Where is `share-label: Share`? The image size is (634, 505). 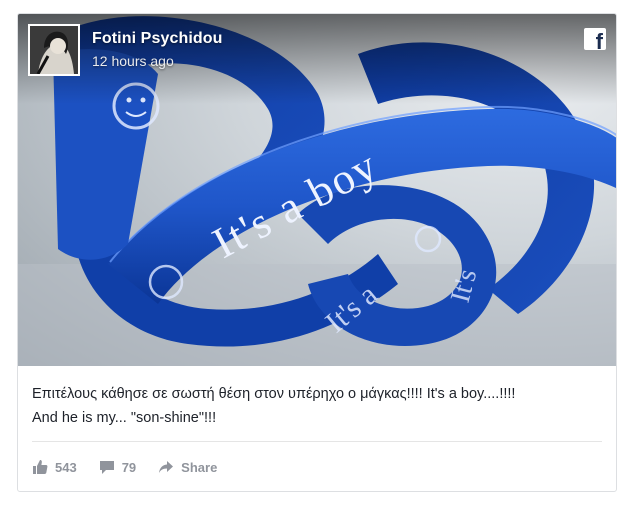
share-label: Share is located at coordinates (199, 467).